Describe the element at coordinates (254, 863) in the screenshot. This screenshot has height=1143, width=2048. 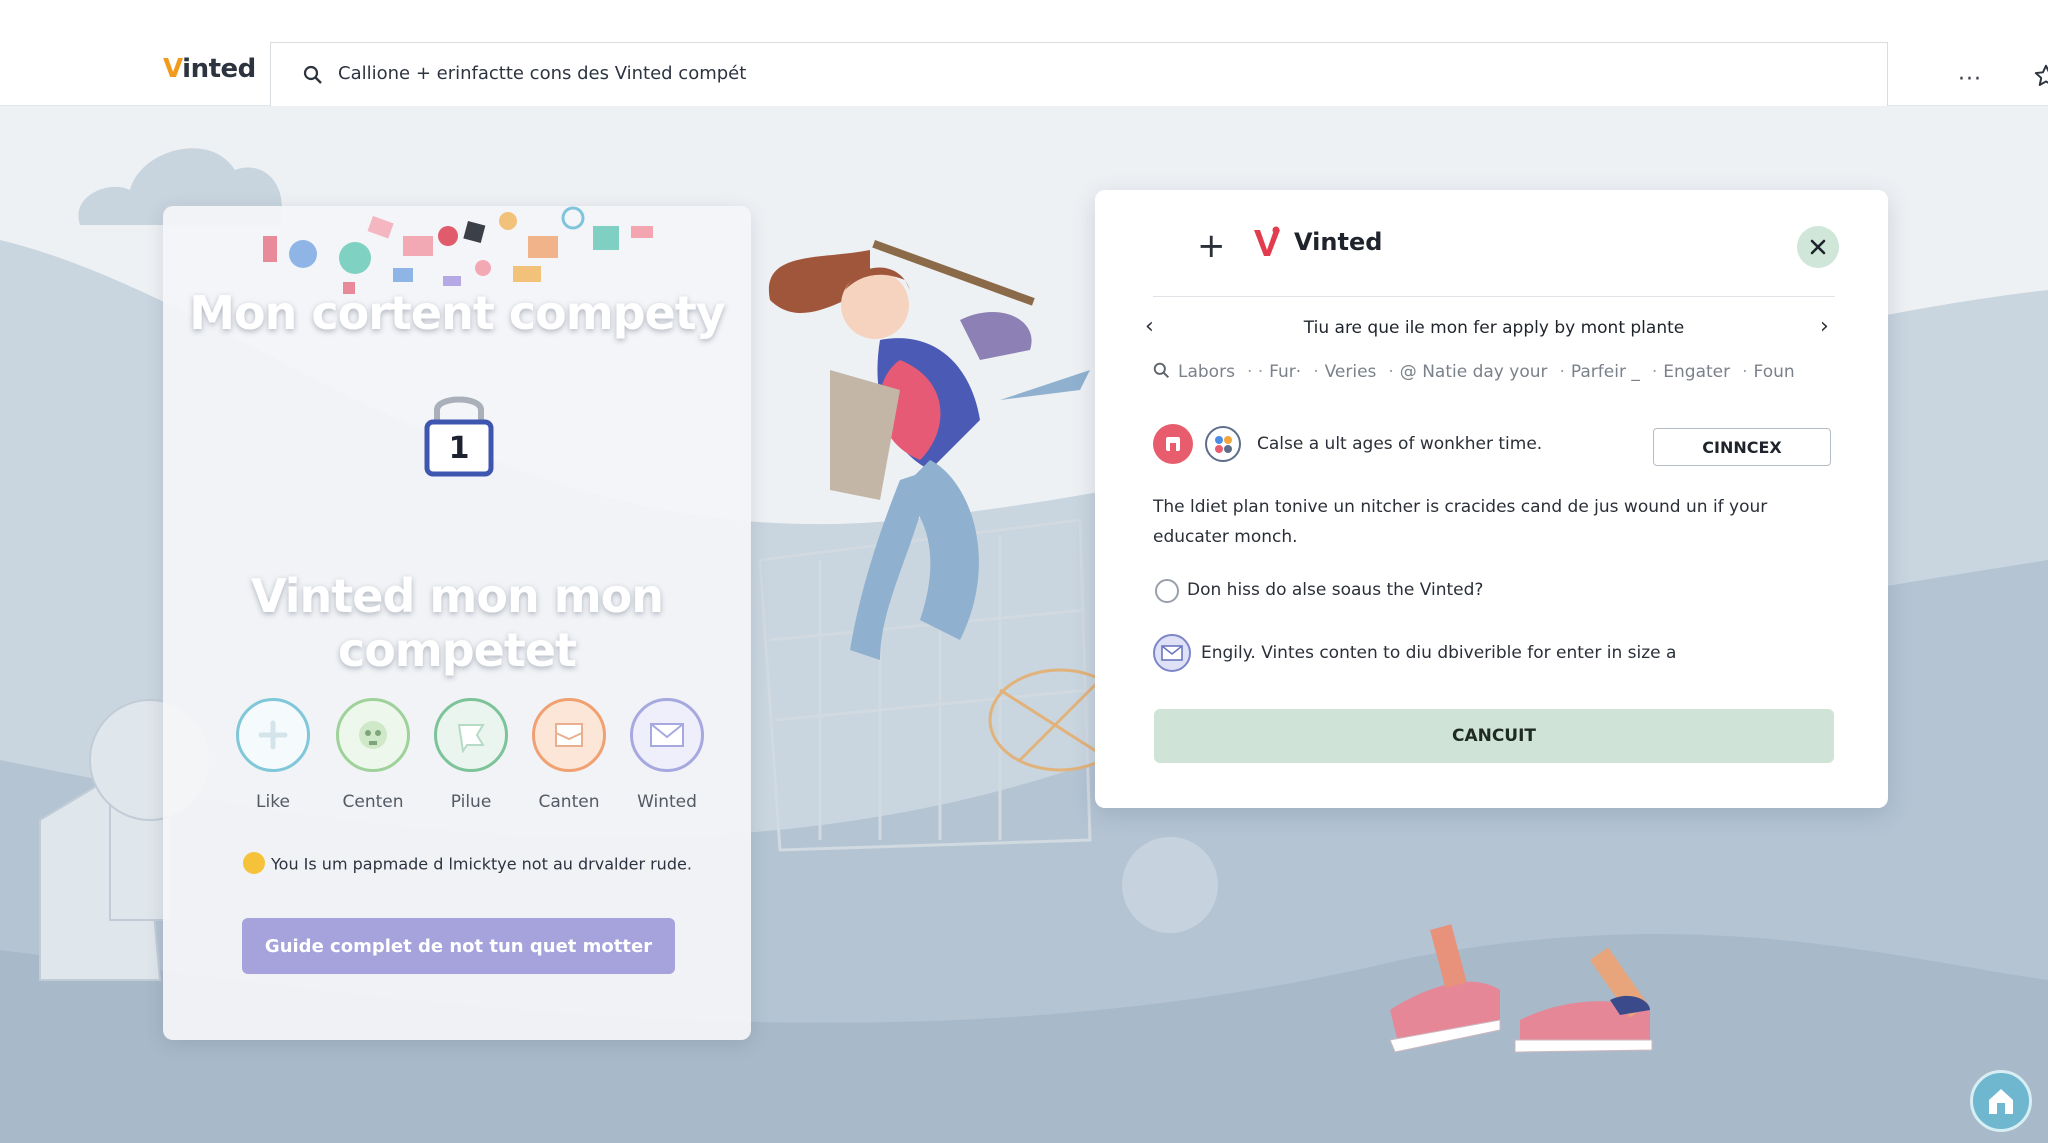
I see `smiley-icon` at that location.